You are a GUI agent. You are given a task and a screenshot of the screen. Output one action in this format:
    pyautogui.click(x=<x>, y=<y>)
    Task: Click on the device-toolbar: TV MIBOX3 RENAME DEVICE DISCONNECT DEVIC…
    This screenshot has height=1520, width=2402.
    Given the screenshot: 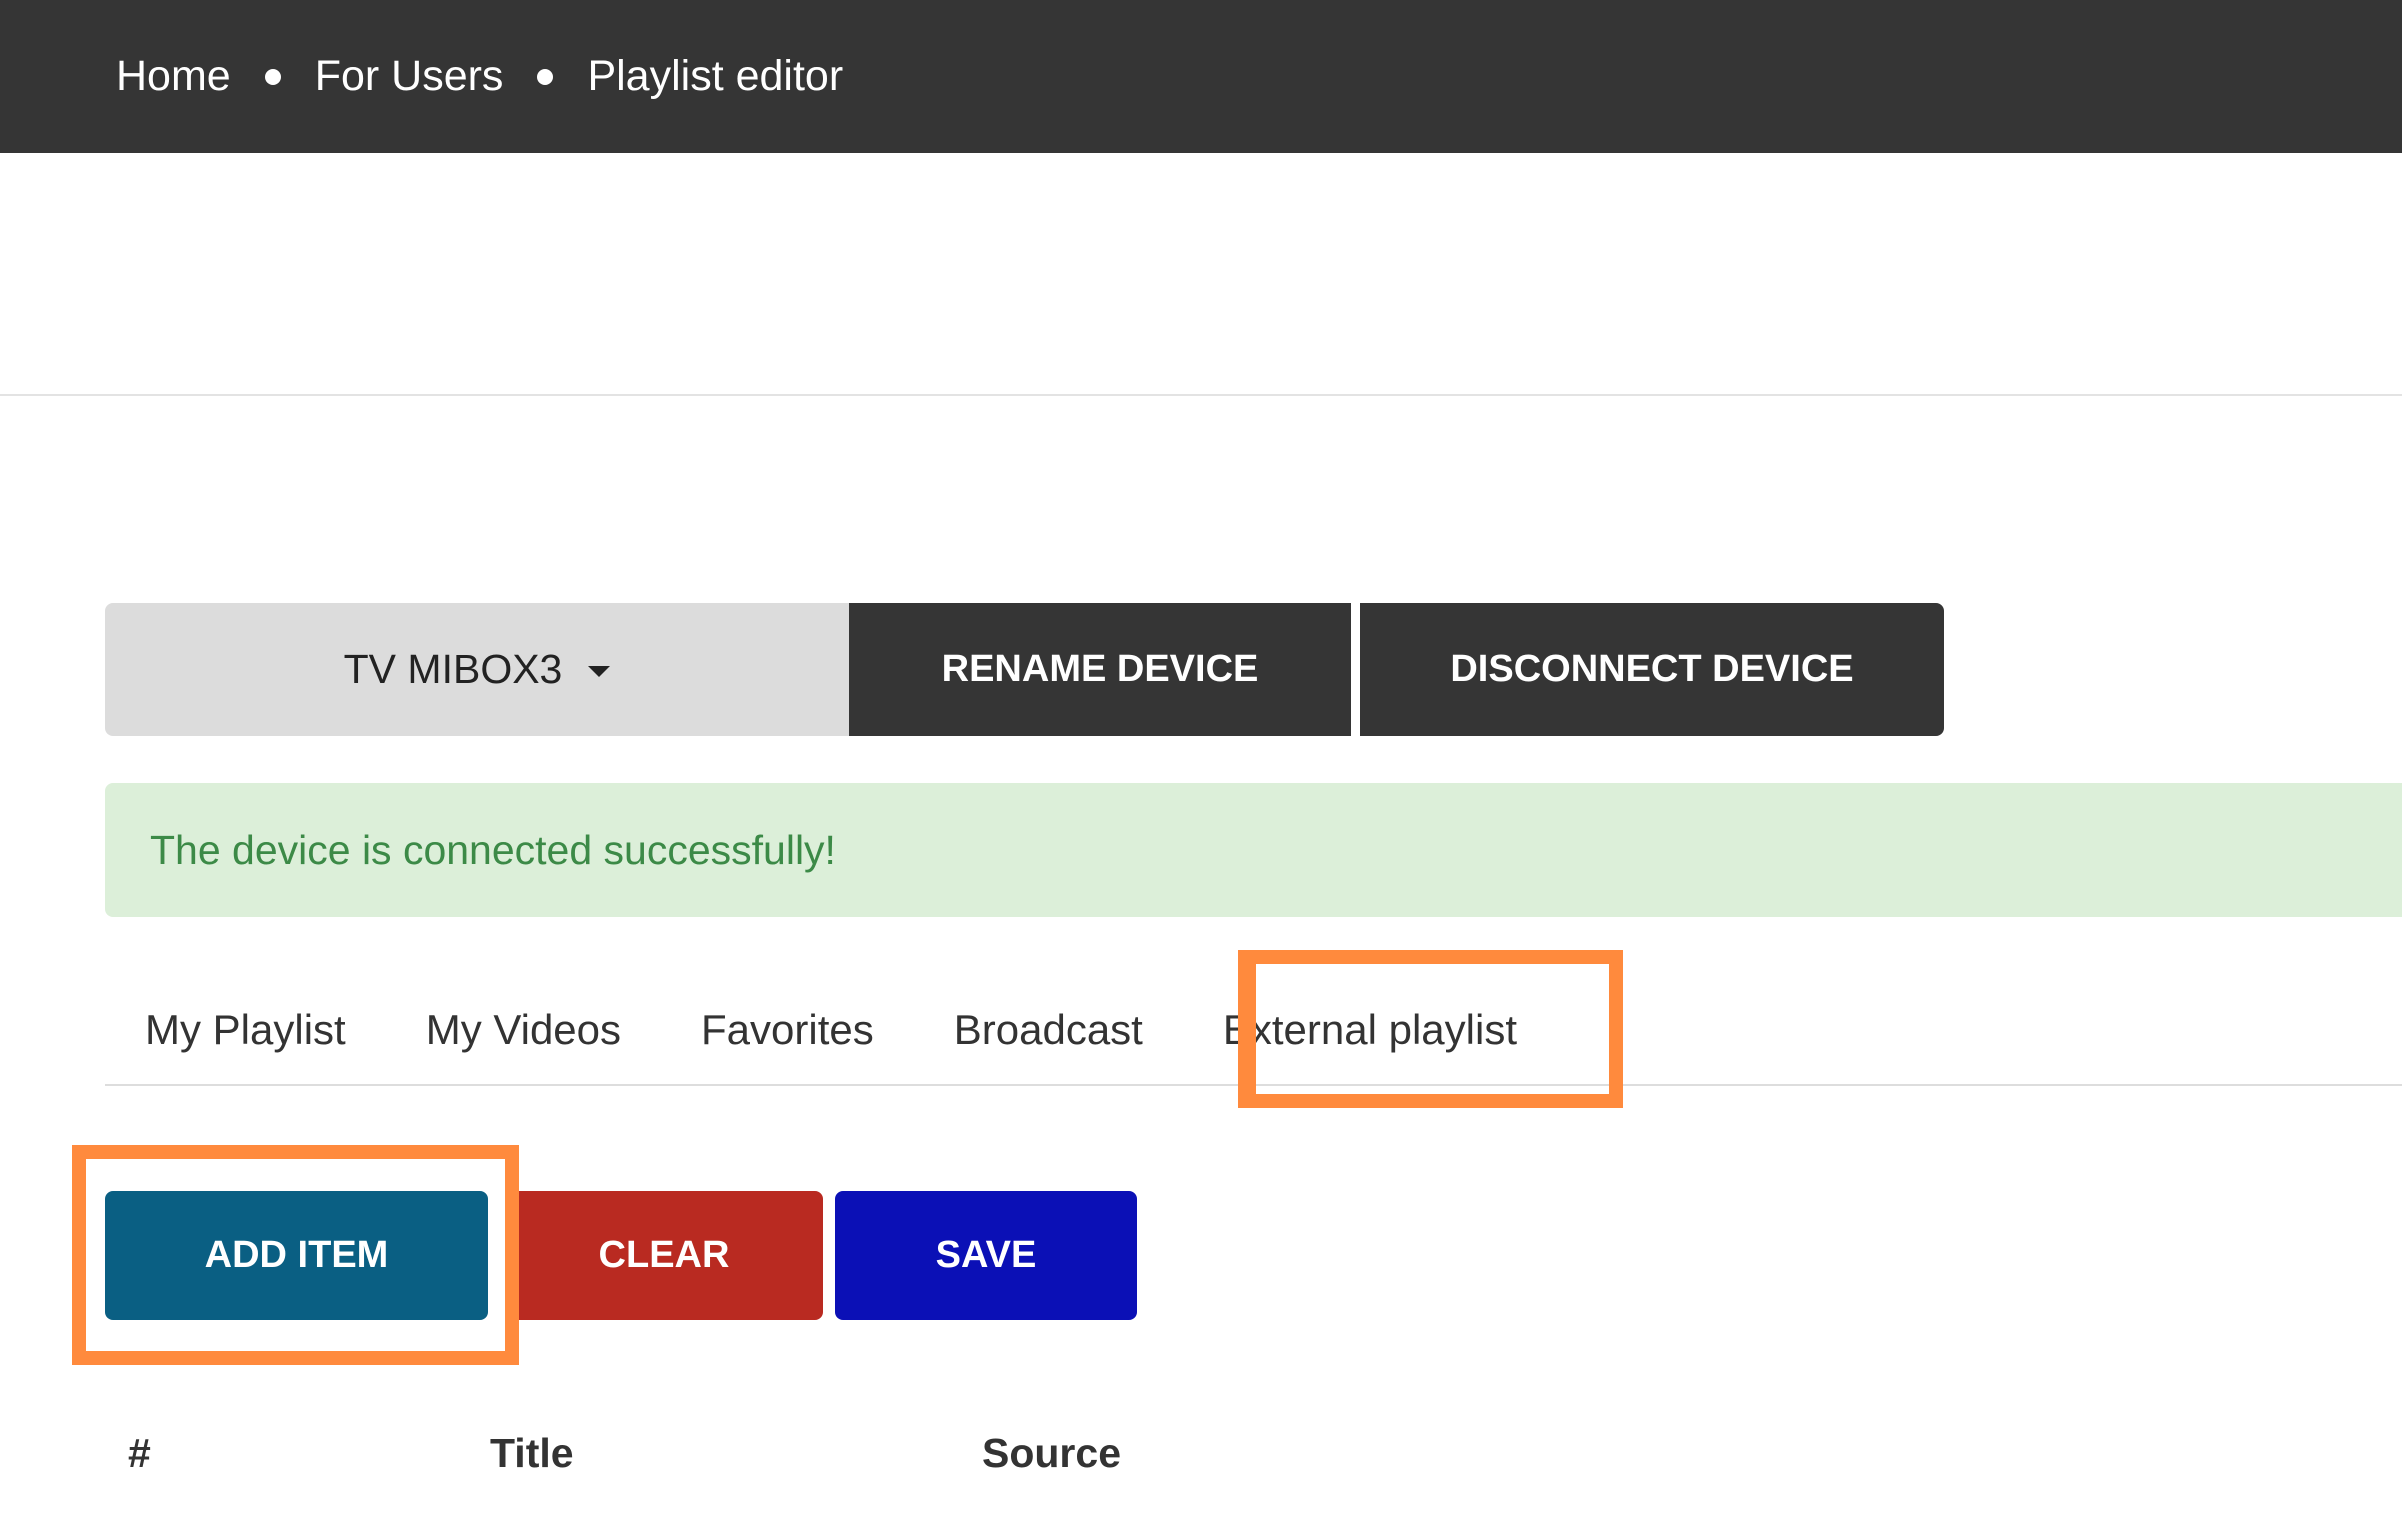 What is the action you would take?
    pyautogui.click(x=1024, y=669)
    